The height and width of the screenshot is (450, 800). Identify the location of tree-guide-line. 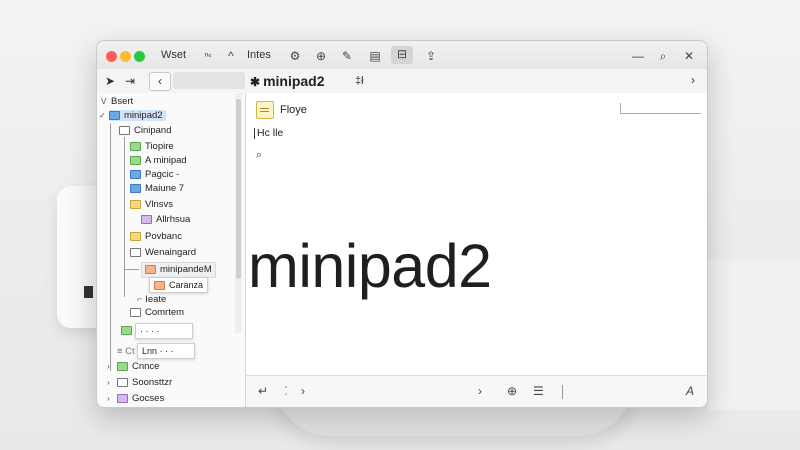
(110, 247).